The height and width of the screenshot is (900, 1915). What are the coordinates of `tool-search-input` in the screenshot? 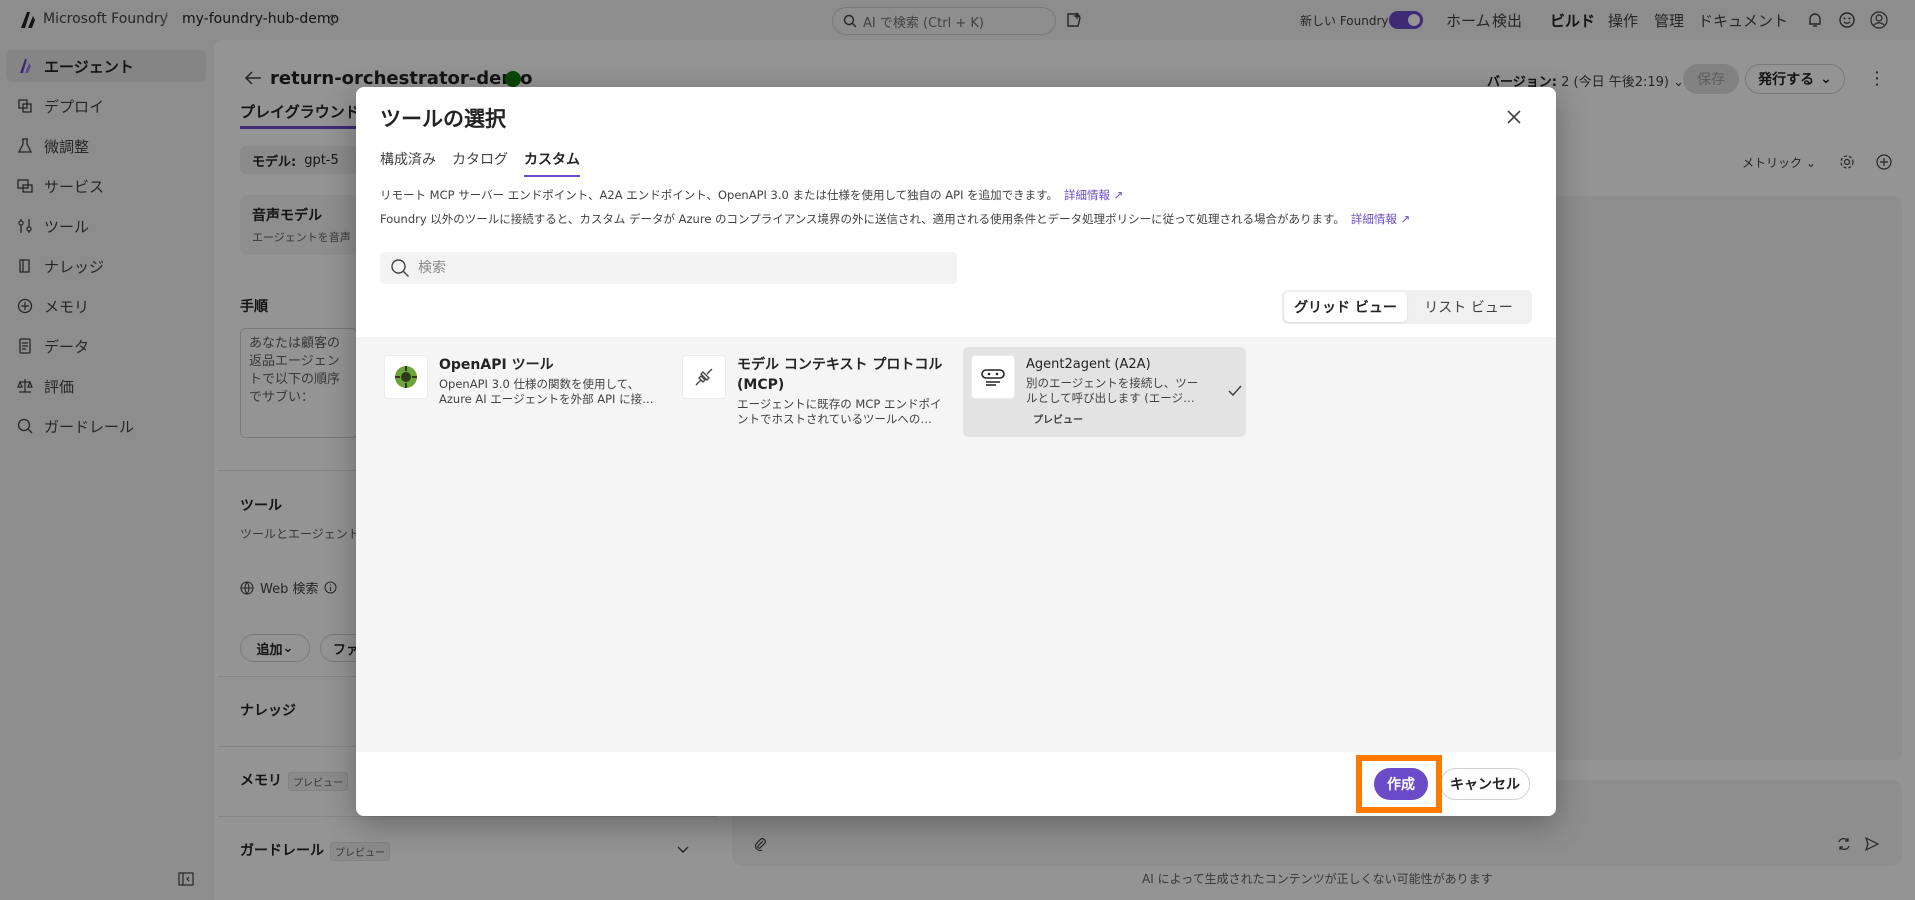 It's located at (678, 268).